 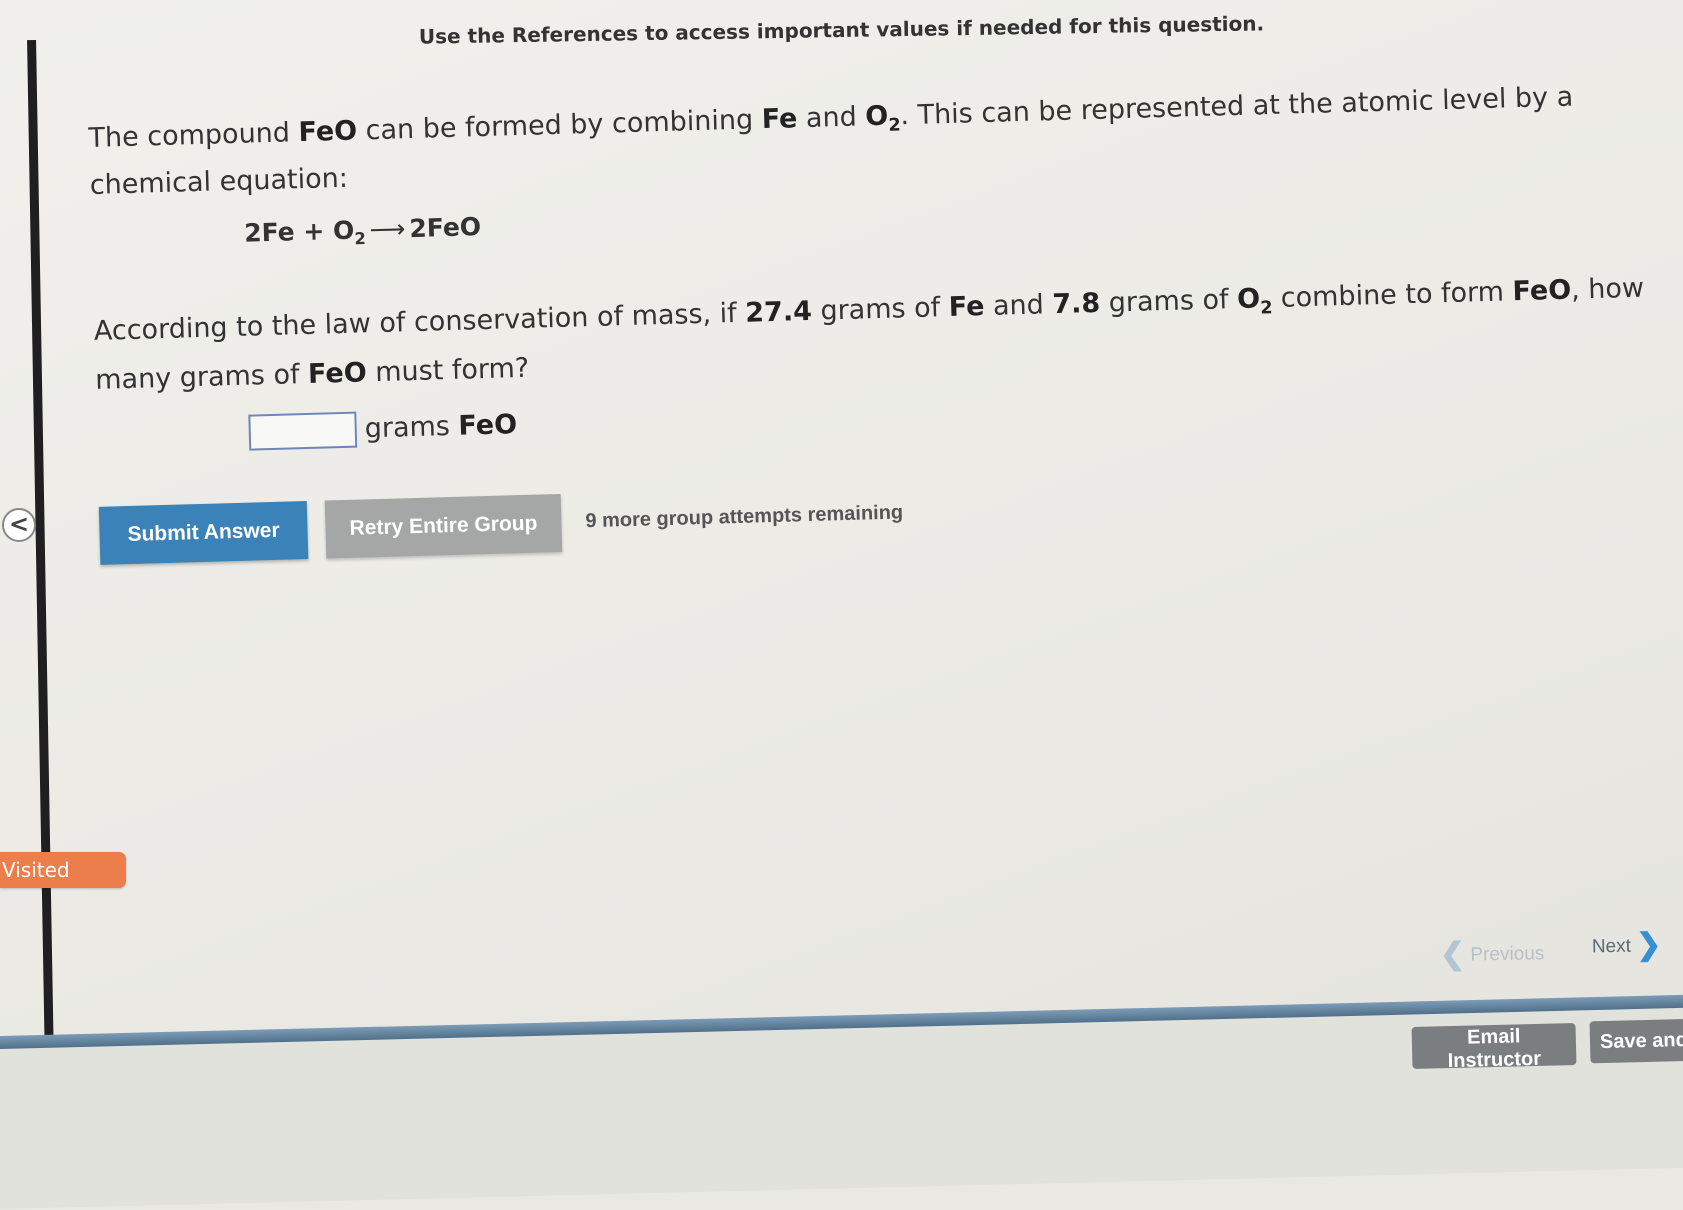 I want to click on previous-button: ❮ Previous, so click(x=1492, y=953).